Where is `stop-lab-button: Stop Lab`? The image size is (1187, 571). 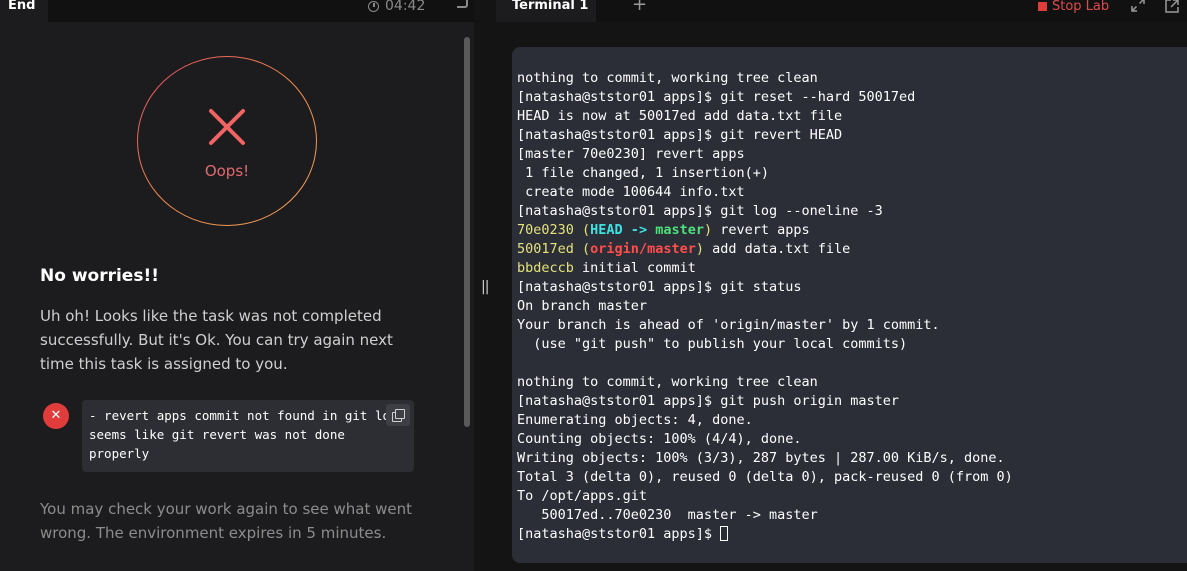 stop-lab-button: Stop Lab is located at coordinates (1073, 7).